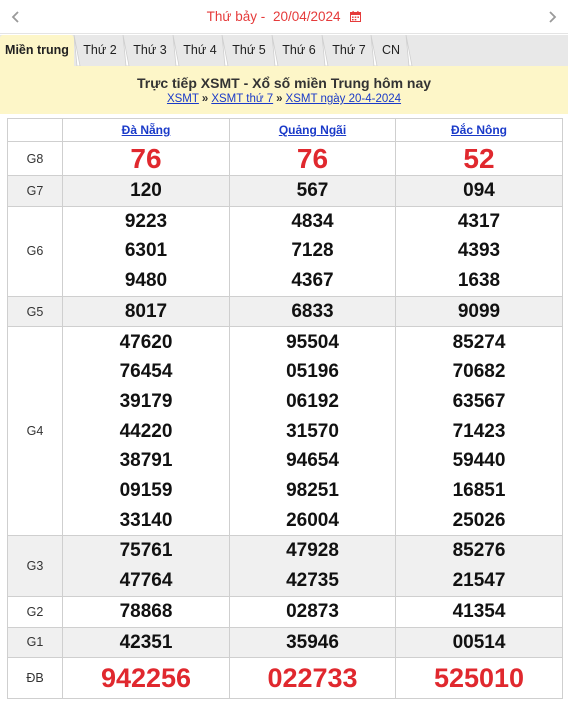  I want to click on result-number: 63567, so click(479, 401).